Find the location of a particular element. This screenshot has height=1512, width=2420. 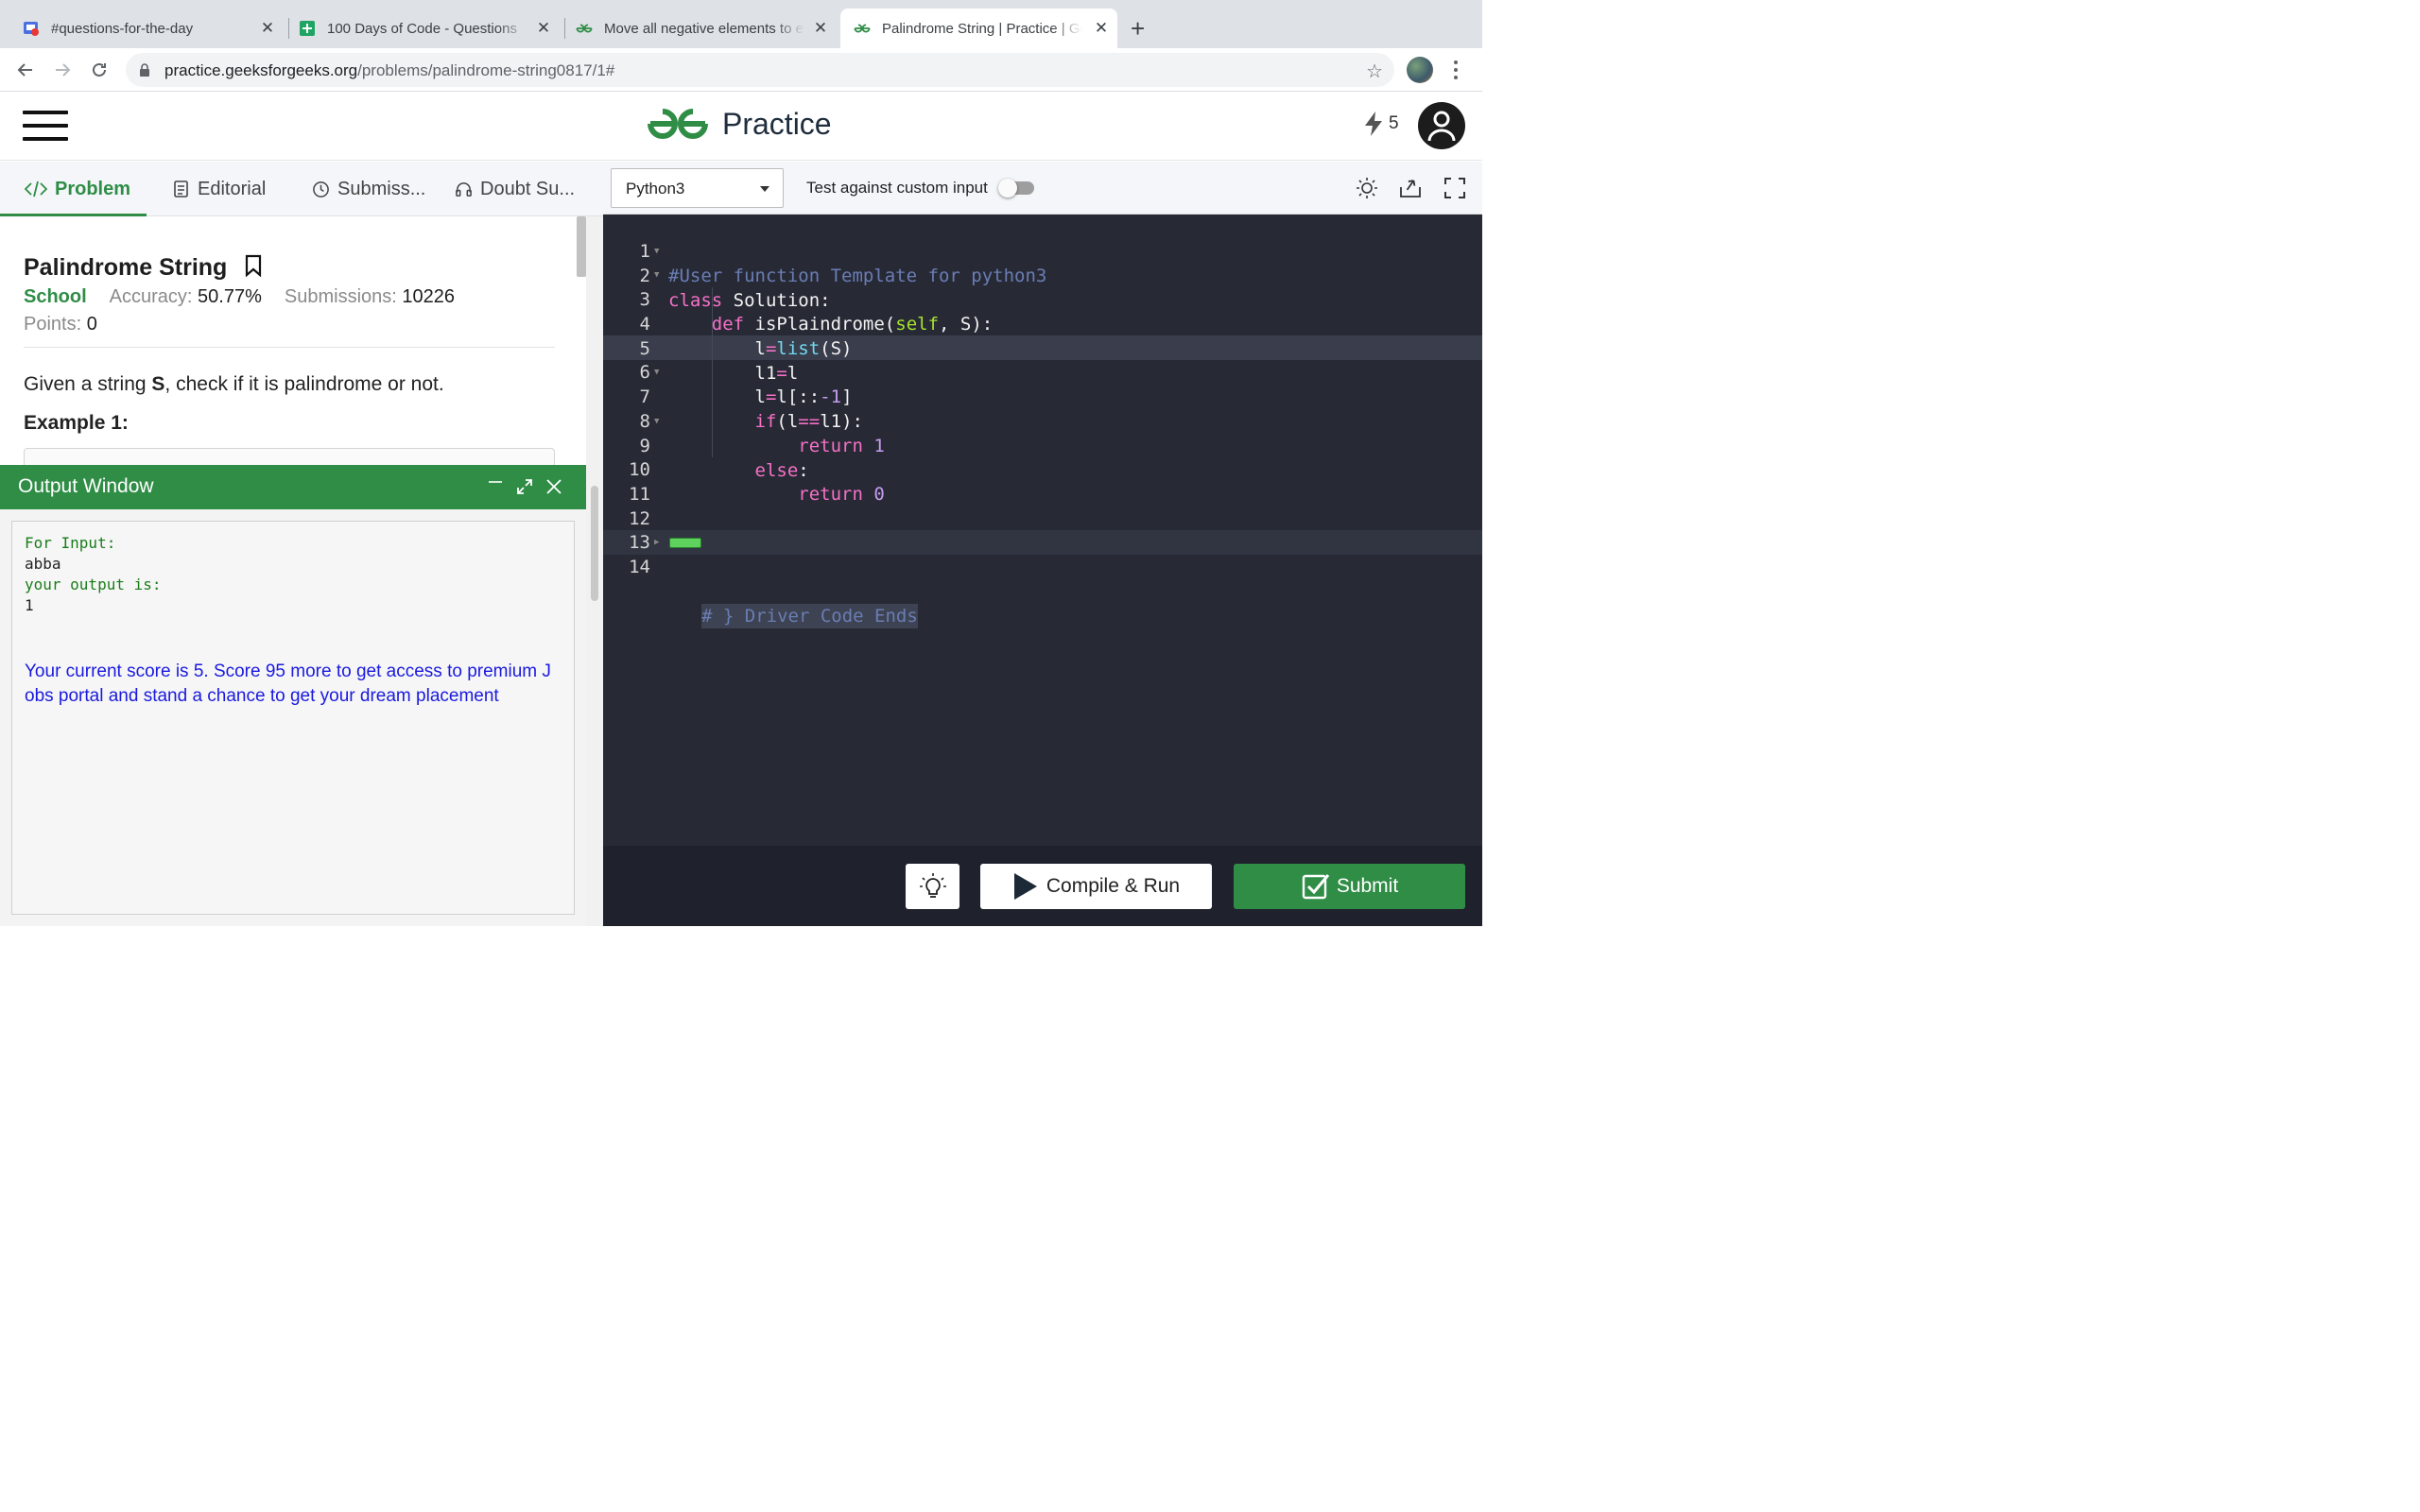

submit-button: Submit is located at coordinates (1349, 886).